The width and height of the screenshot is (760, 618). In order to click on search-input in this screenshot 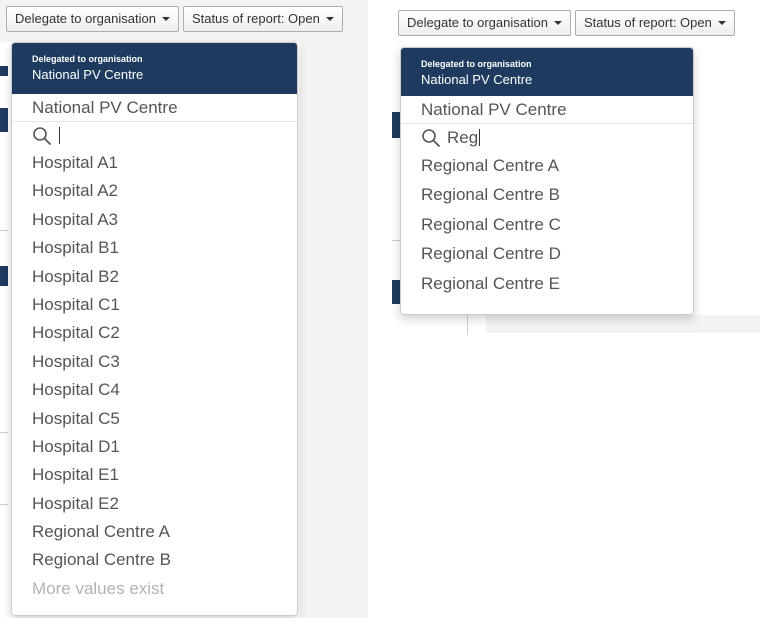, I will do `click(154, 135)`.